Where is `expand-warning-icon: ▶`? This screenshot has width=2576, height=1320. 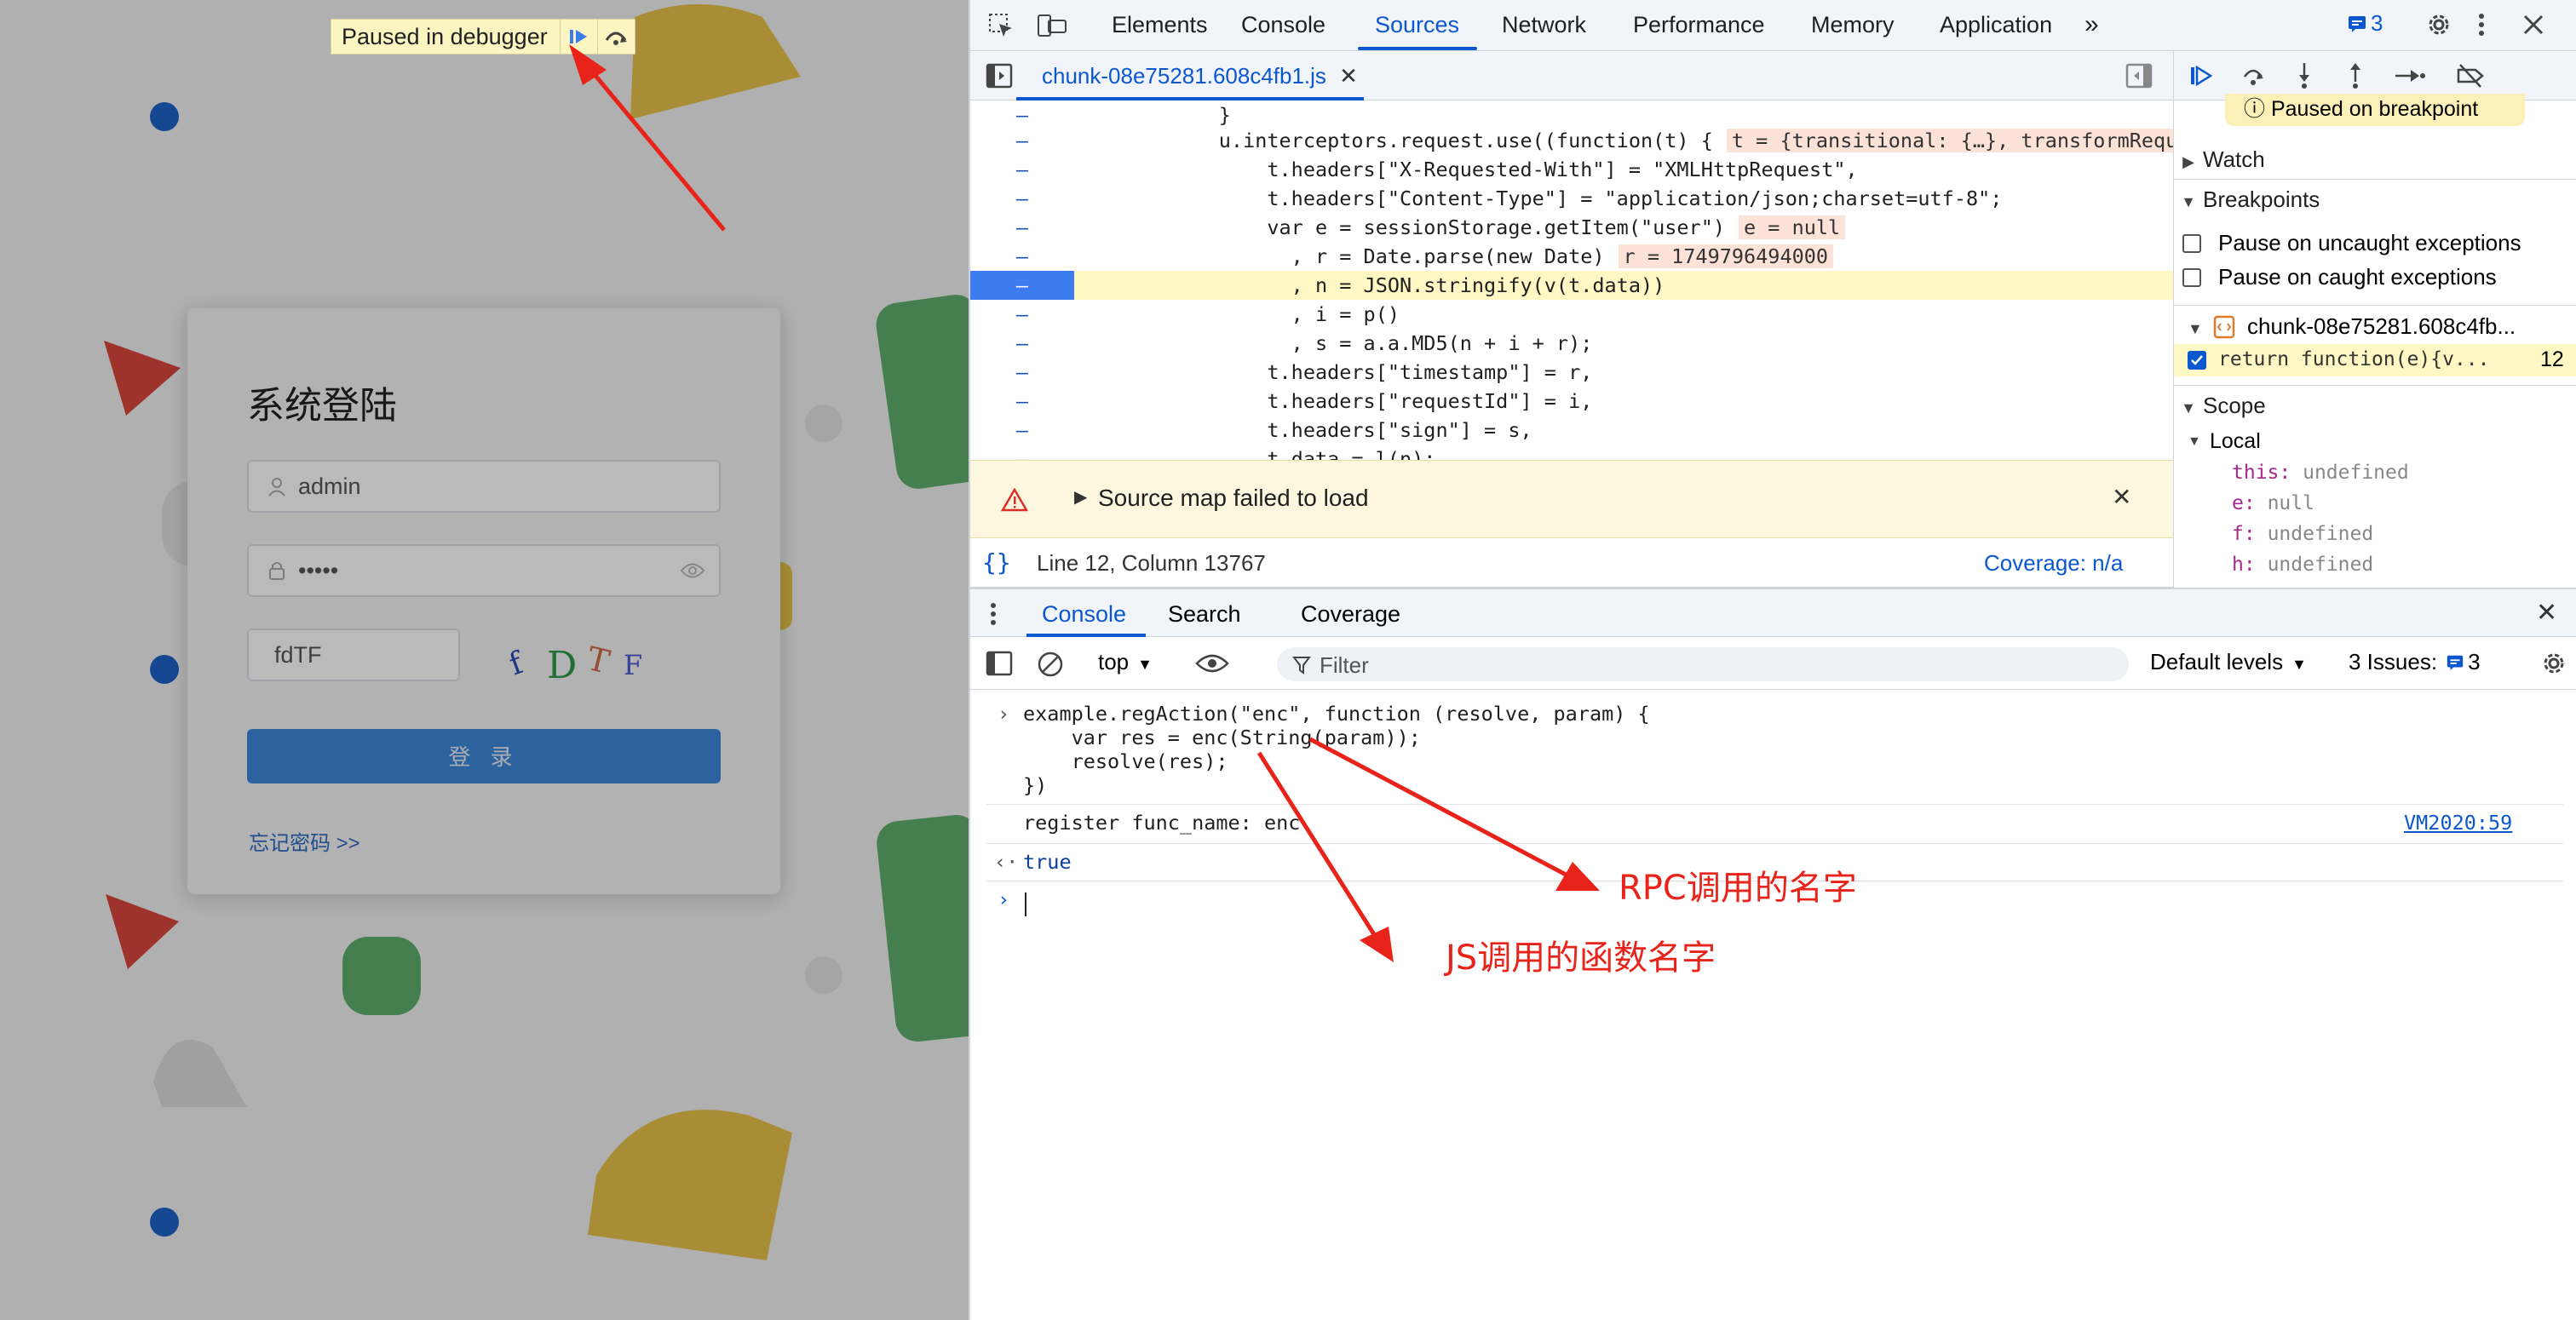 expand-warning-icon: ▶ is located at coordinates (1080, 497).